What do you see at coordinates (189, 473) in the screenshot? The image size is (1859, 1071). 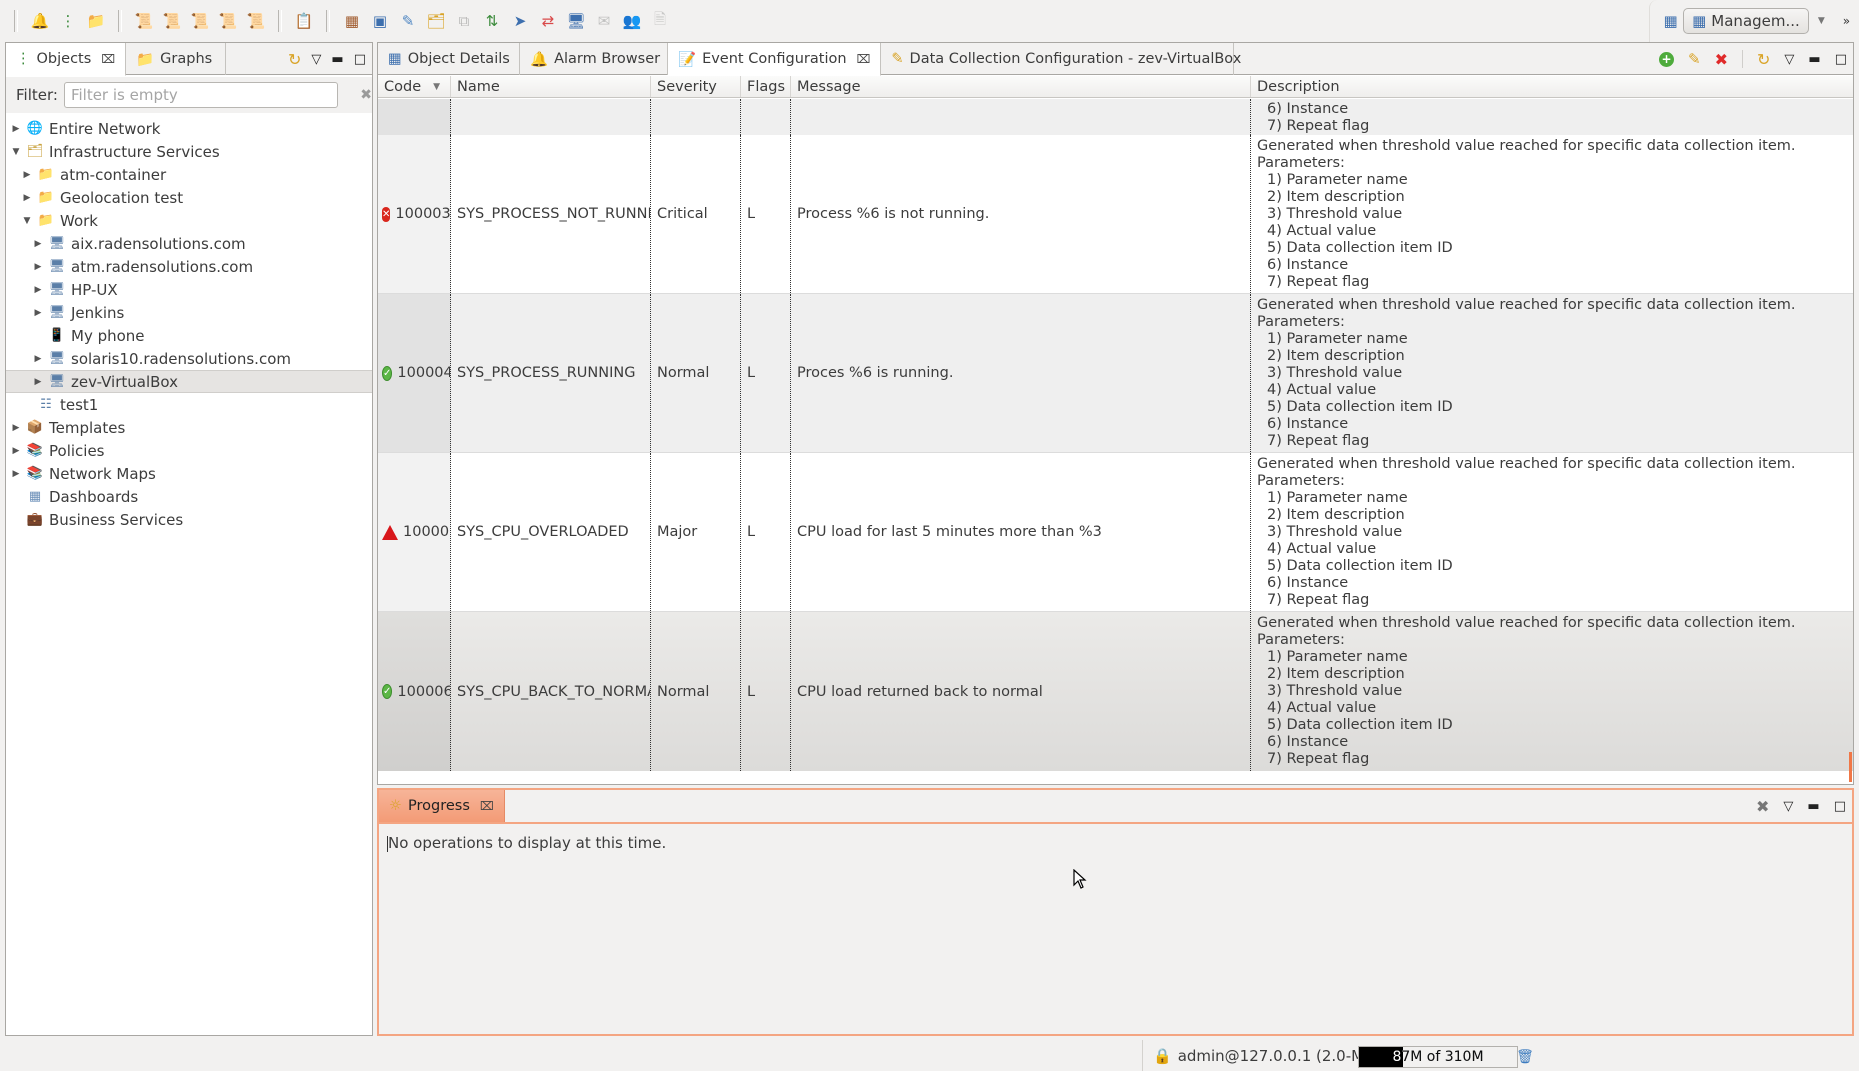 I see `tree-item: ▶ 📚 Network Maps` at bounding box center [189, 473].